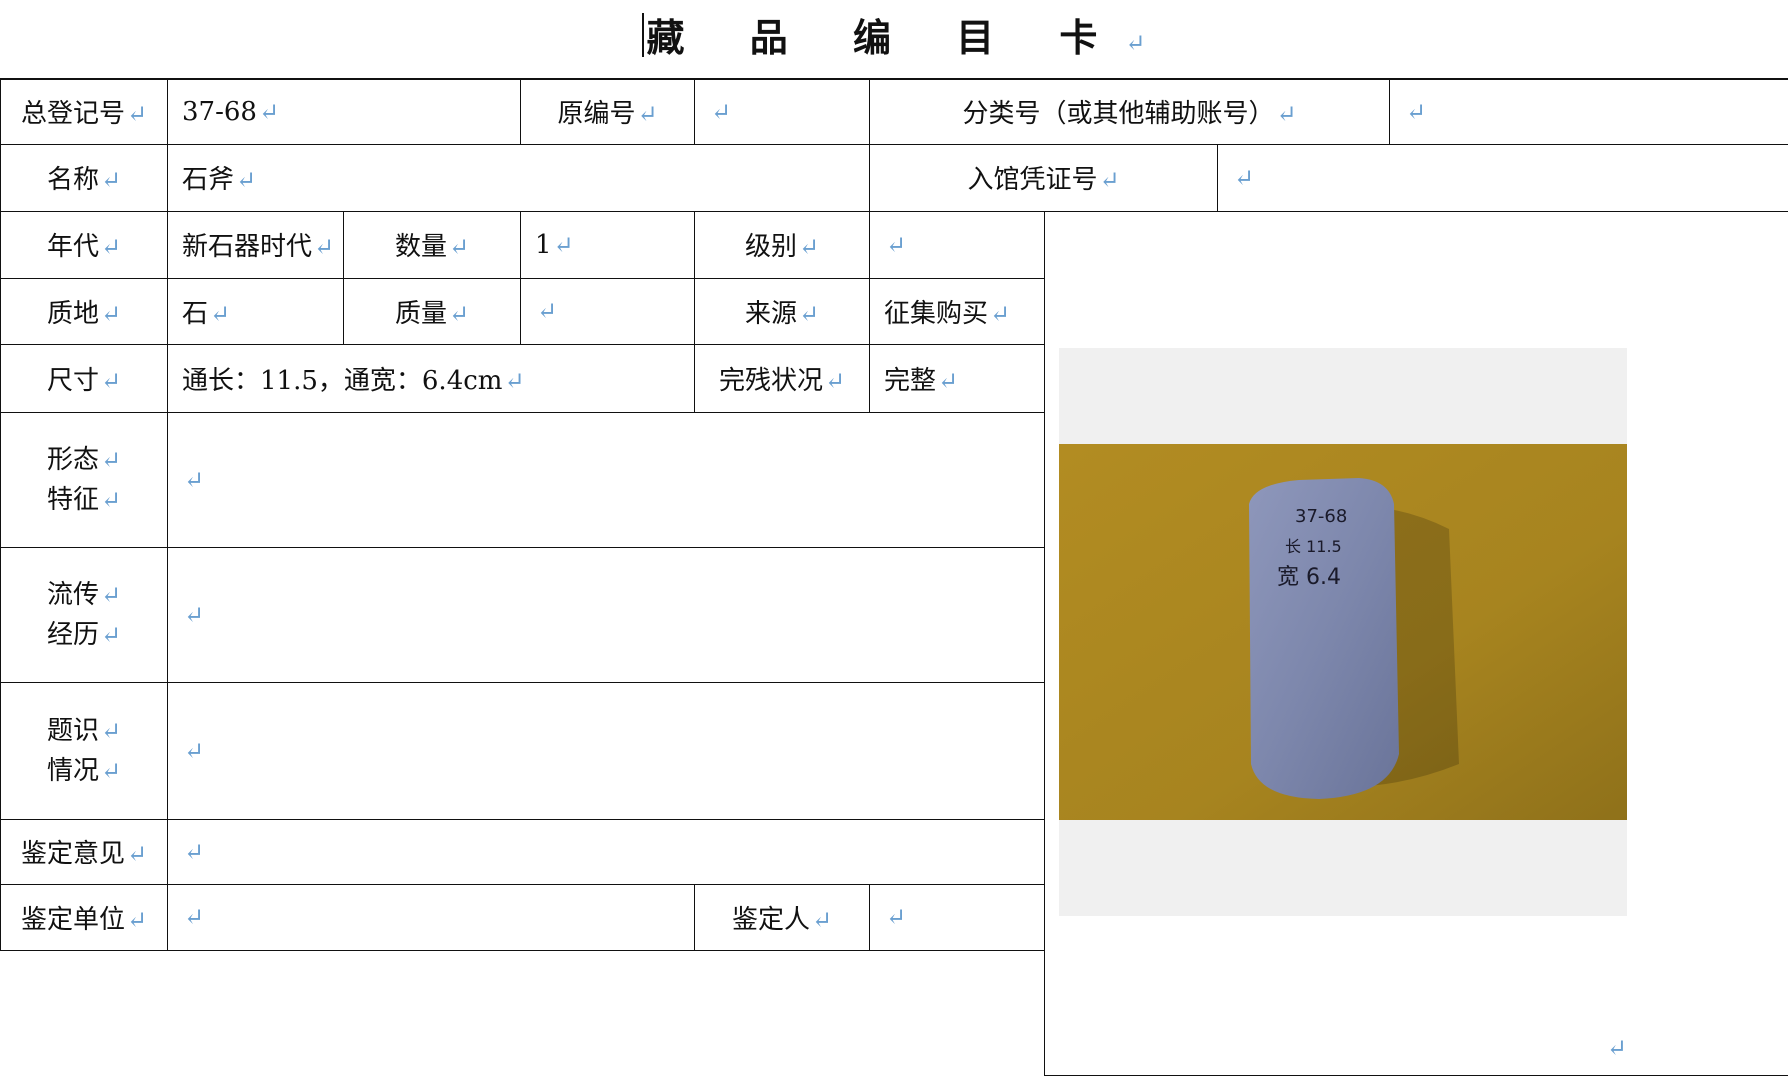  What do you see at coordinates (606, 614) in the screenshot?
I see `history-field: ↵` at bounding box center [606, 614].